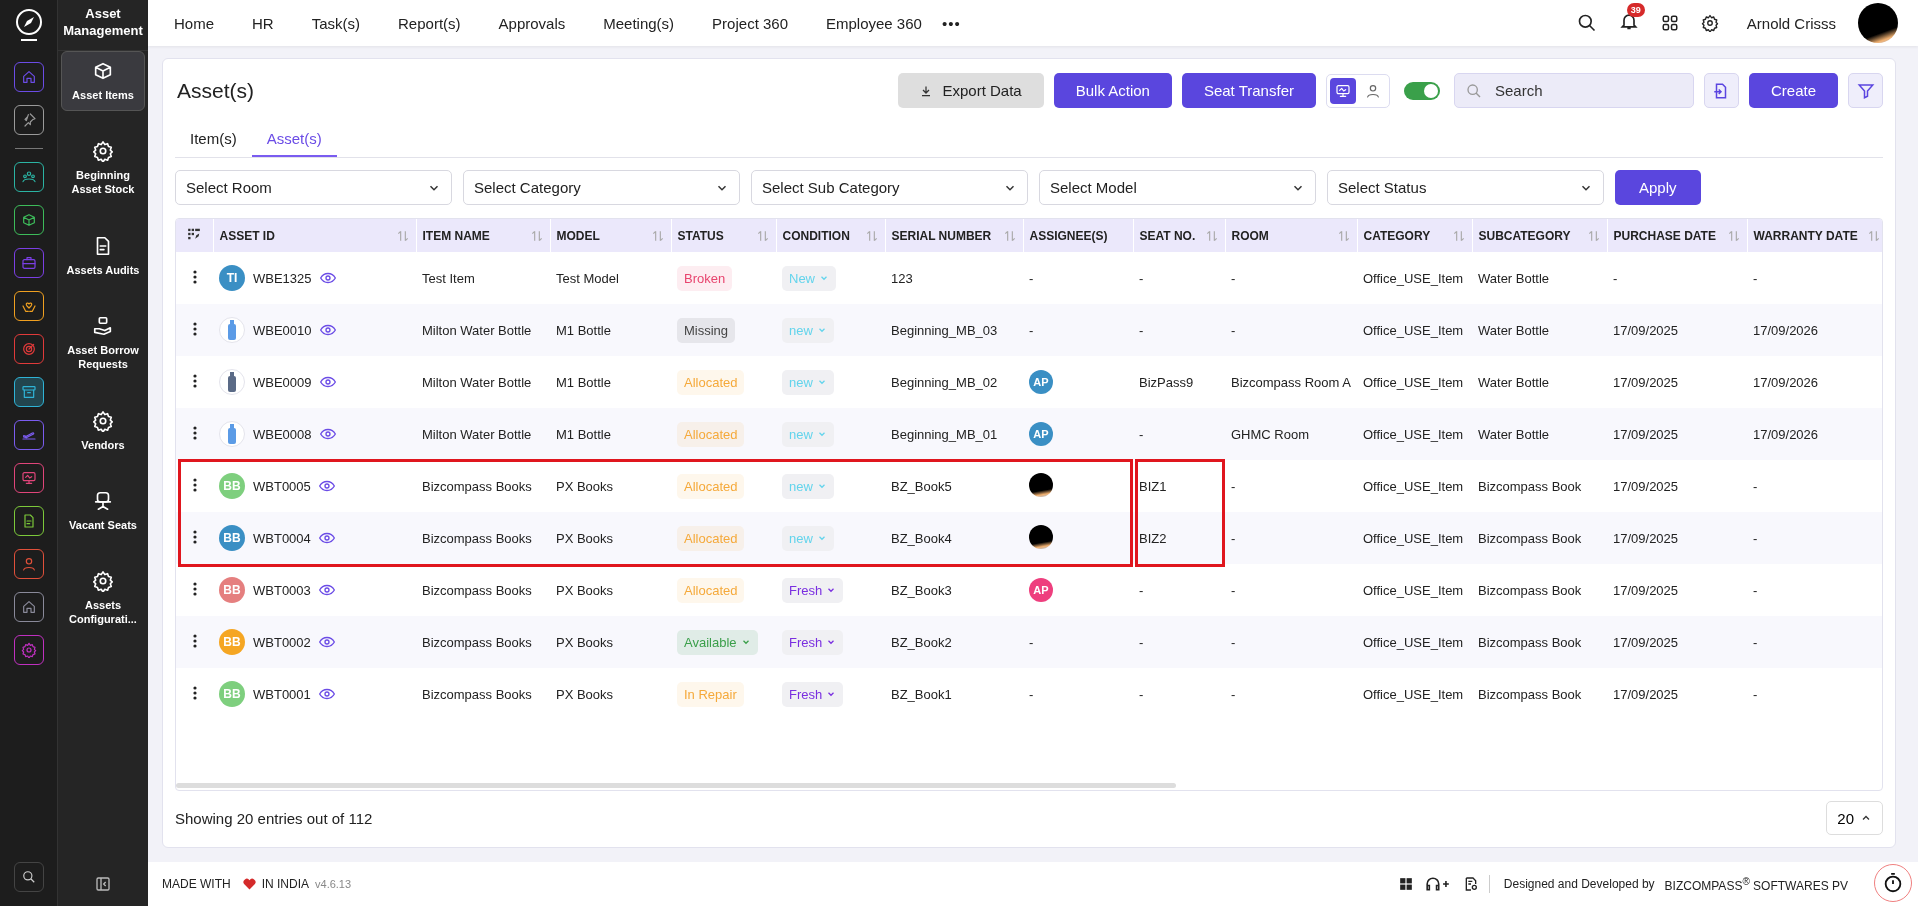  Describe the element at coordinates (483, 235) in the screenshot. I see `column-header: ITEM NAME` at that location.